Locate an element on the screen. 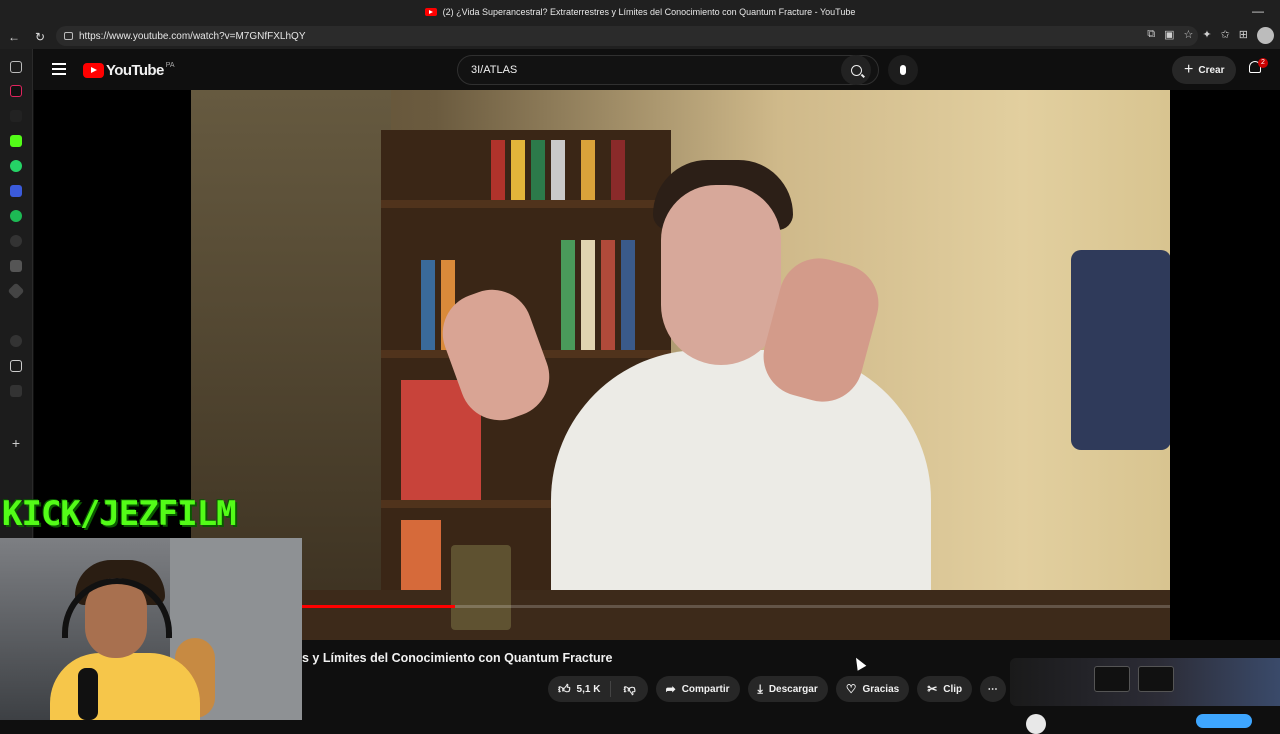  dislike-button: 👎︎ is located at coordinates (629, 689).